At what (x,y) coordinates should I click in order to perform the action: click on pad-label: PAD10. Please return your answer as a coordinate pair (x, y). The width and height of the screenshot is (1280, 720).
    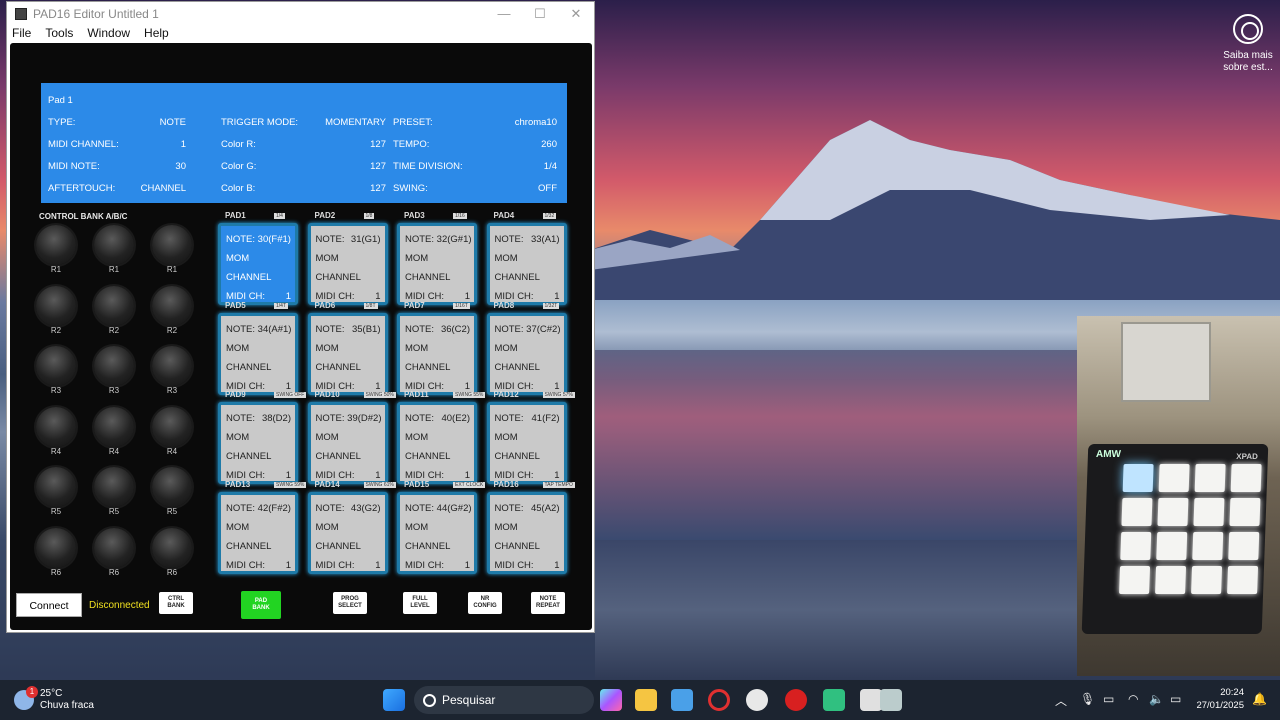
    Looking at the image, I should click on (327, 394).